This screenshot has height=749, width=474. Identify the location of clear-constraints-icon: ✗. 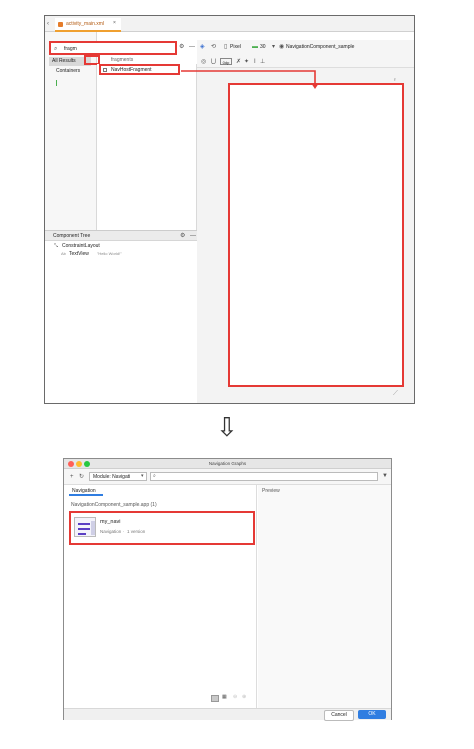
(238, 62).